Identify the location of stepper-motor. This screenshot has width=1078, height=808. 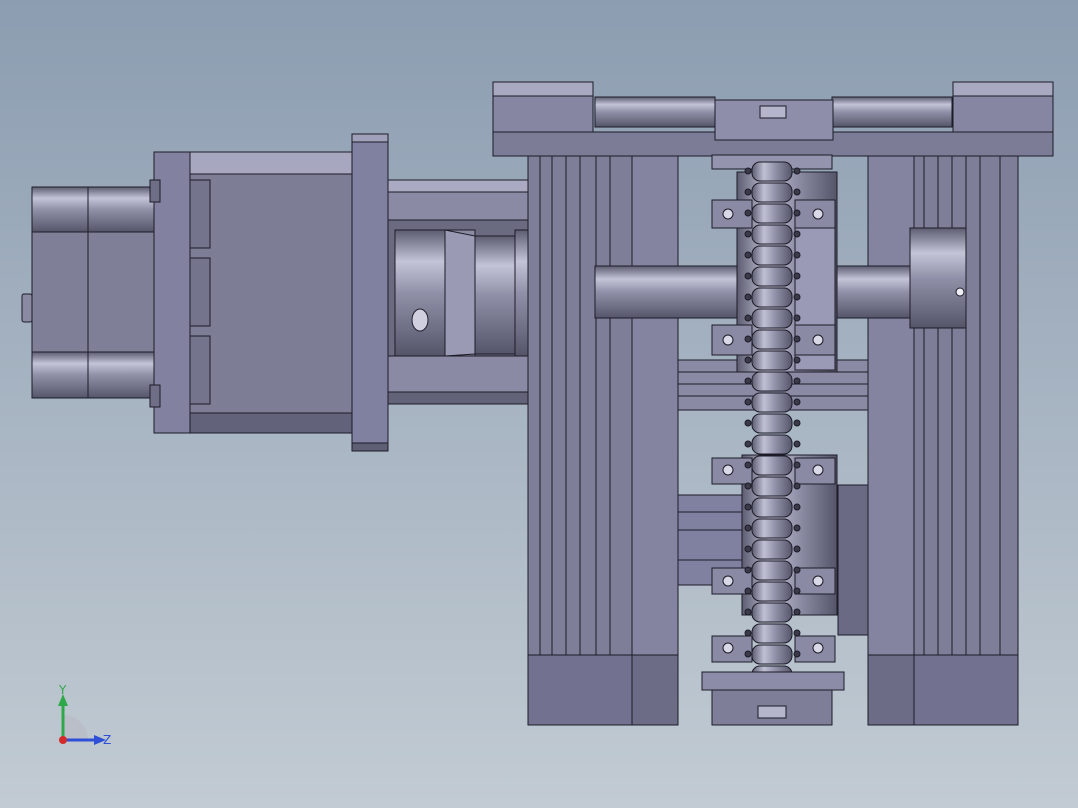
(188, 292).